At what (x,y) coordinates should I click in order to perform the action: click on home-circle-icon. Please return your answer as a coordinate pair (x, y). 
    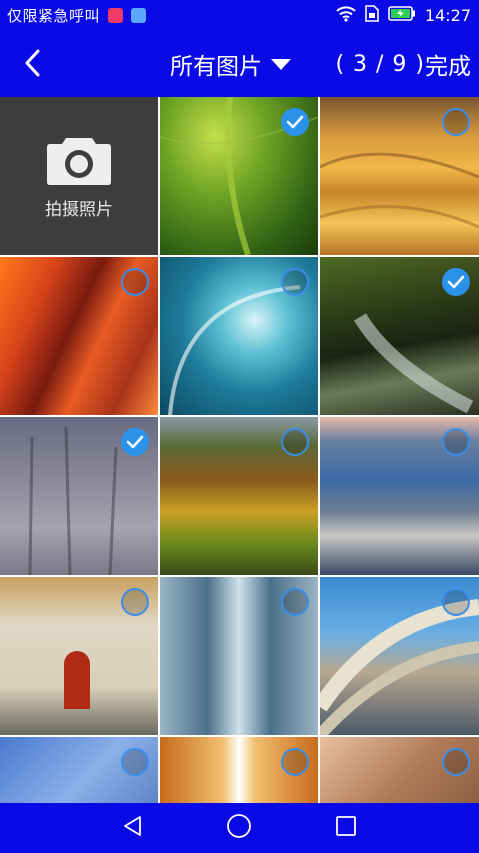
    Looking at the image, I should click on (239, 828).